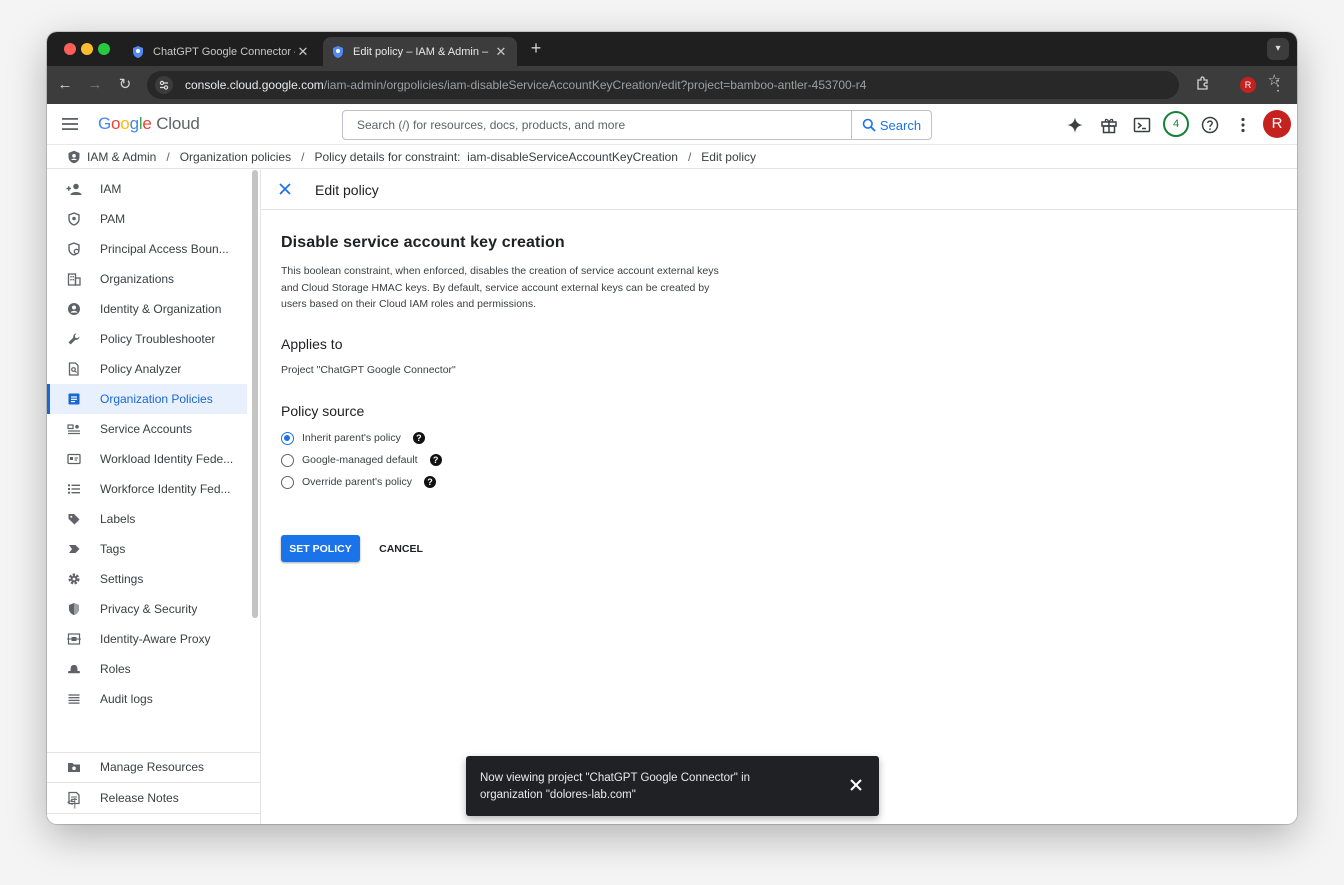 This screenshot has width=1344, height=885. What do you see at coordinates (1203, 85) in the screenshot?
I see `extensions-puzzle-icon` at bounding box center [1203, 85].